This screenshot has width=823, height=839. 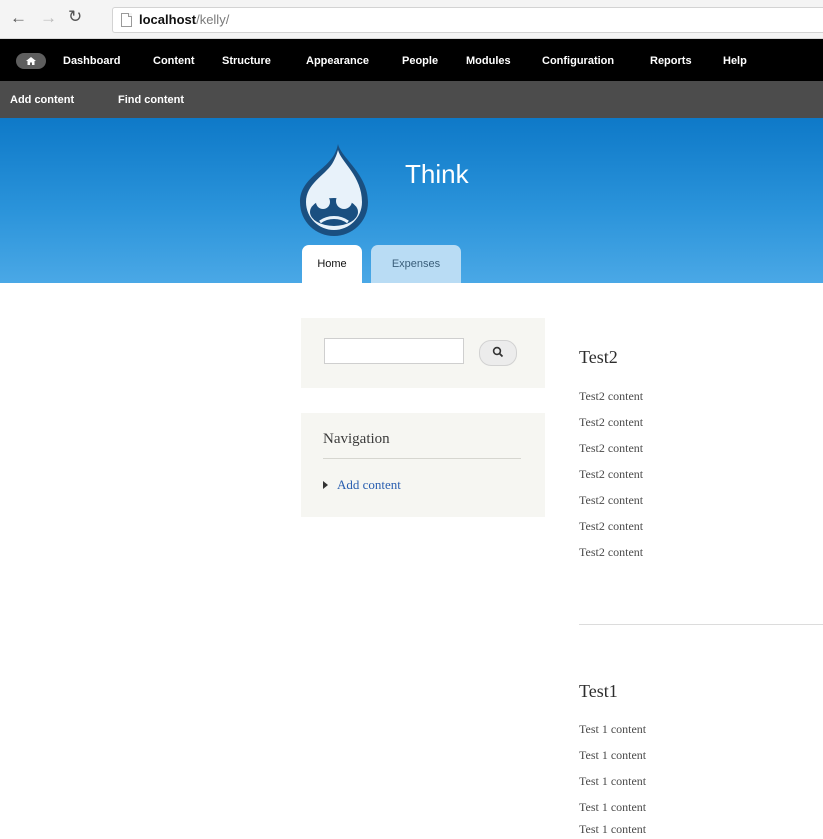 What do you see at coordinates (411, 99) in the screenshot?
I see `shortcuts-bar: Add content Find content` at bounding box center [411, 99].